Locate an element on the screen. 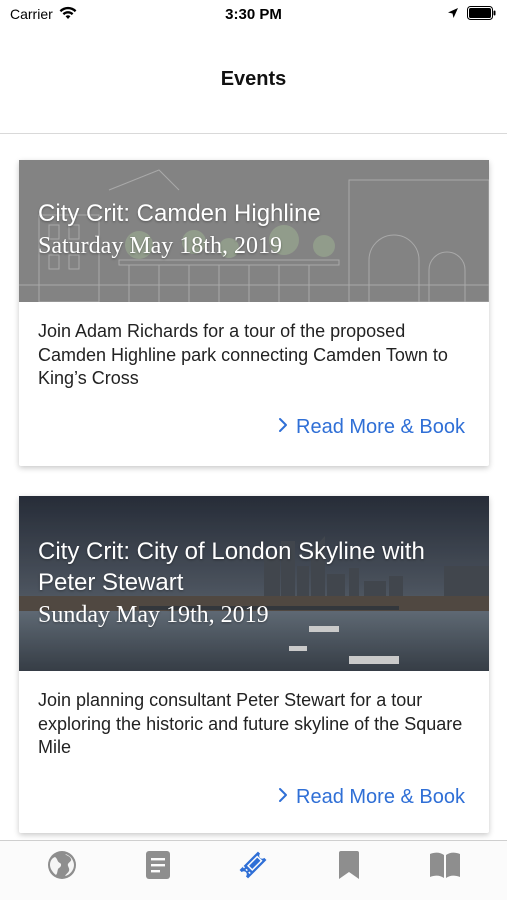  location-arrow-icon is located at coordinates (453, 14).